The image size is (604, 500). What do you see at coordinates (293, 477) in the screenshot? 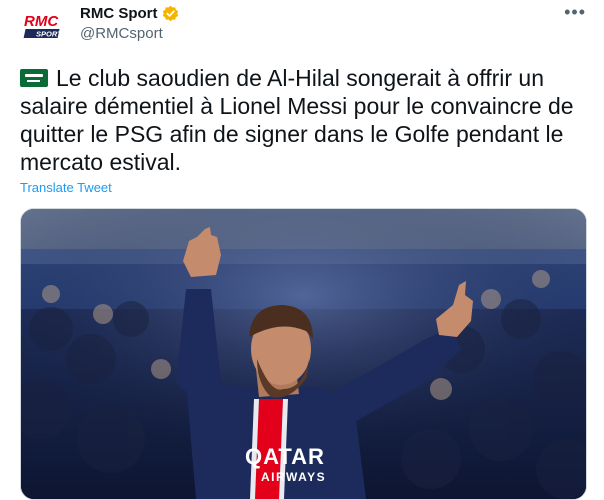
I see `jersey-sponsor-bottom: AIRWAYS` at bounding box center [293, 477].